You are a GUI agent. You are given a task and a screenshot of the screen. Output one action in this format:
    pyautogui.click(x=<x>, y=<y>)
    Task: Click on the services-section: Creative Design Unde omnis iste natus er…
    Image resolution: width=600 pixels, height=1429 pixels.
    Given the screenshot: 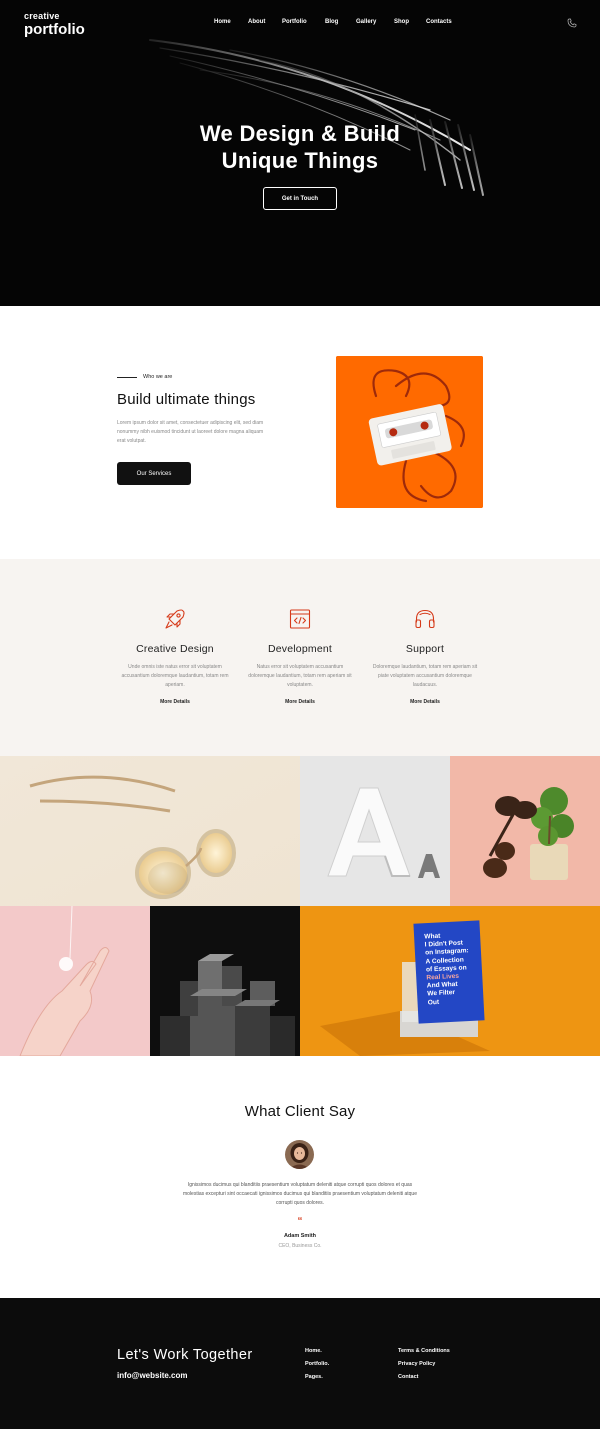 What is the action you would take?
    pyautogui.click(x=300, y=657)
    